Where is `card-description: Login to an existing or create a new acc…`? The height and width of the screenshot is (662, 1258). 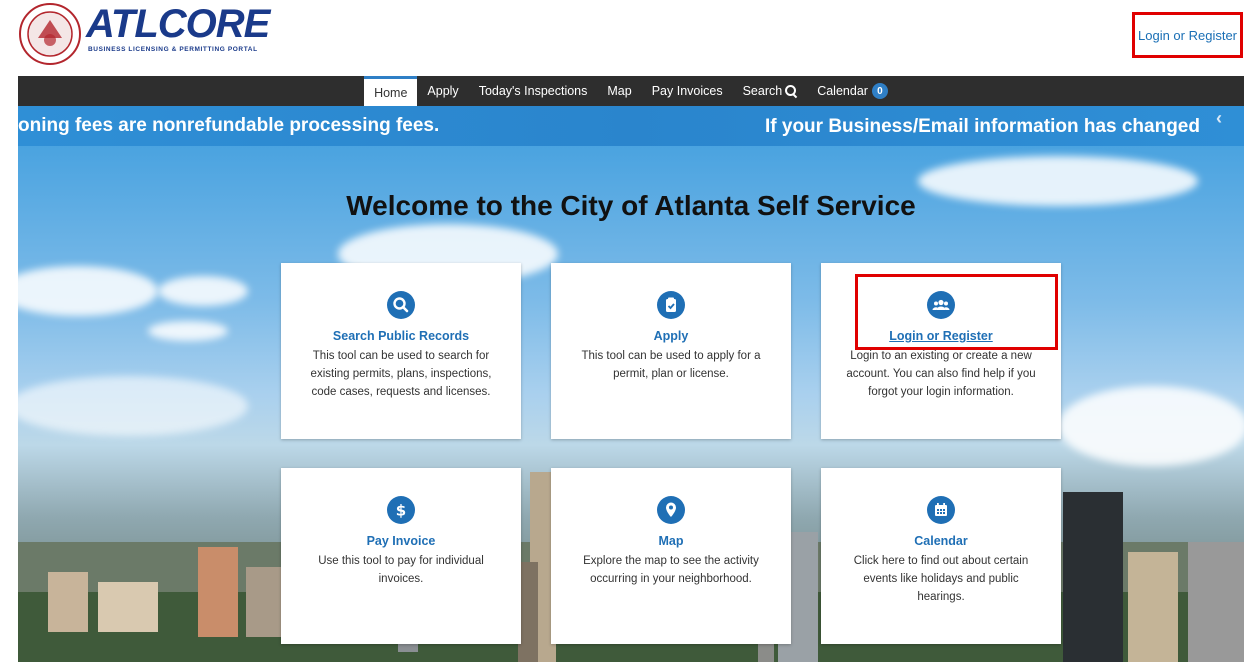 card-description: Login to an existing or create a new acc… is located at coordinates (941, 374).